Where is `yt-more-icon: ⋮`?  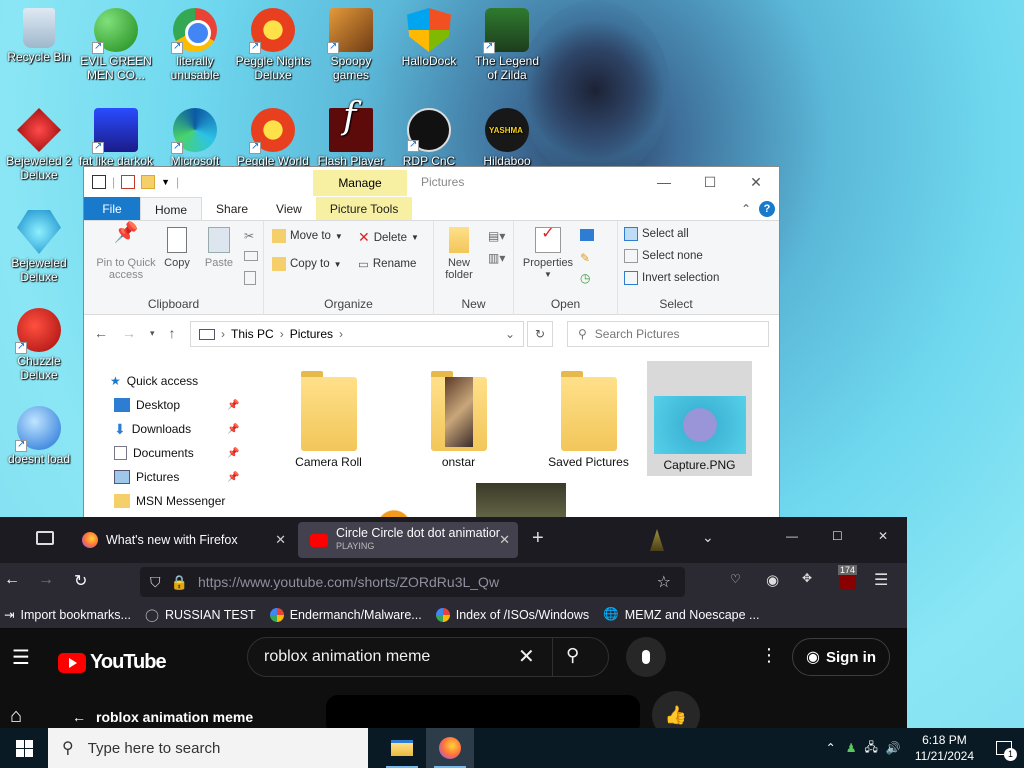 yt-more-icon: ⋮ is located at coordinates (769, 655).